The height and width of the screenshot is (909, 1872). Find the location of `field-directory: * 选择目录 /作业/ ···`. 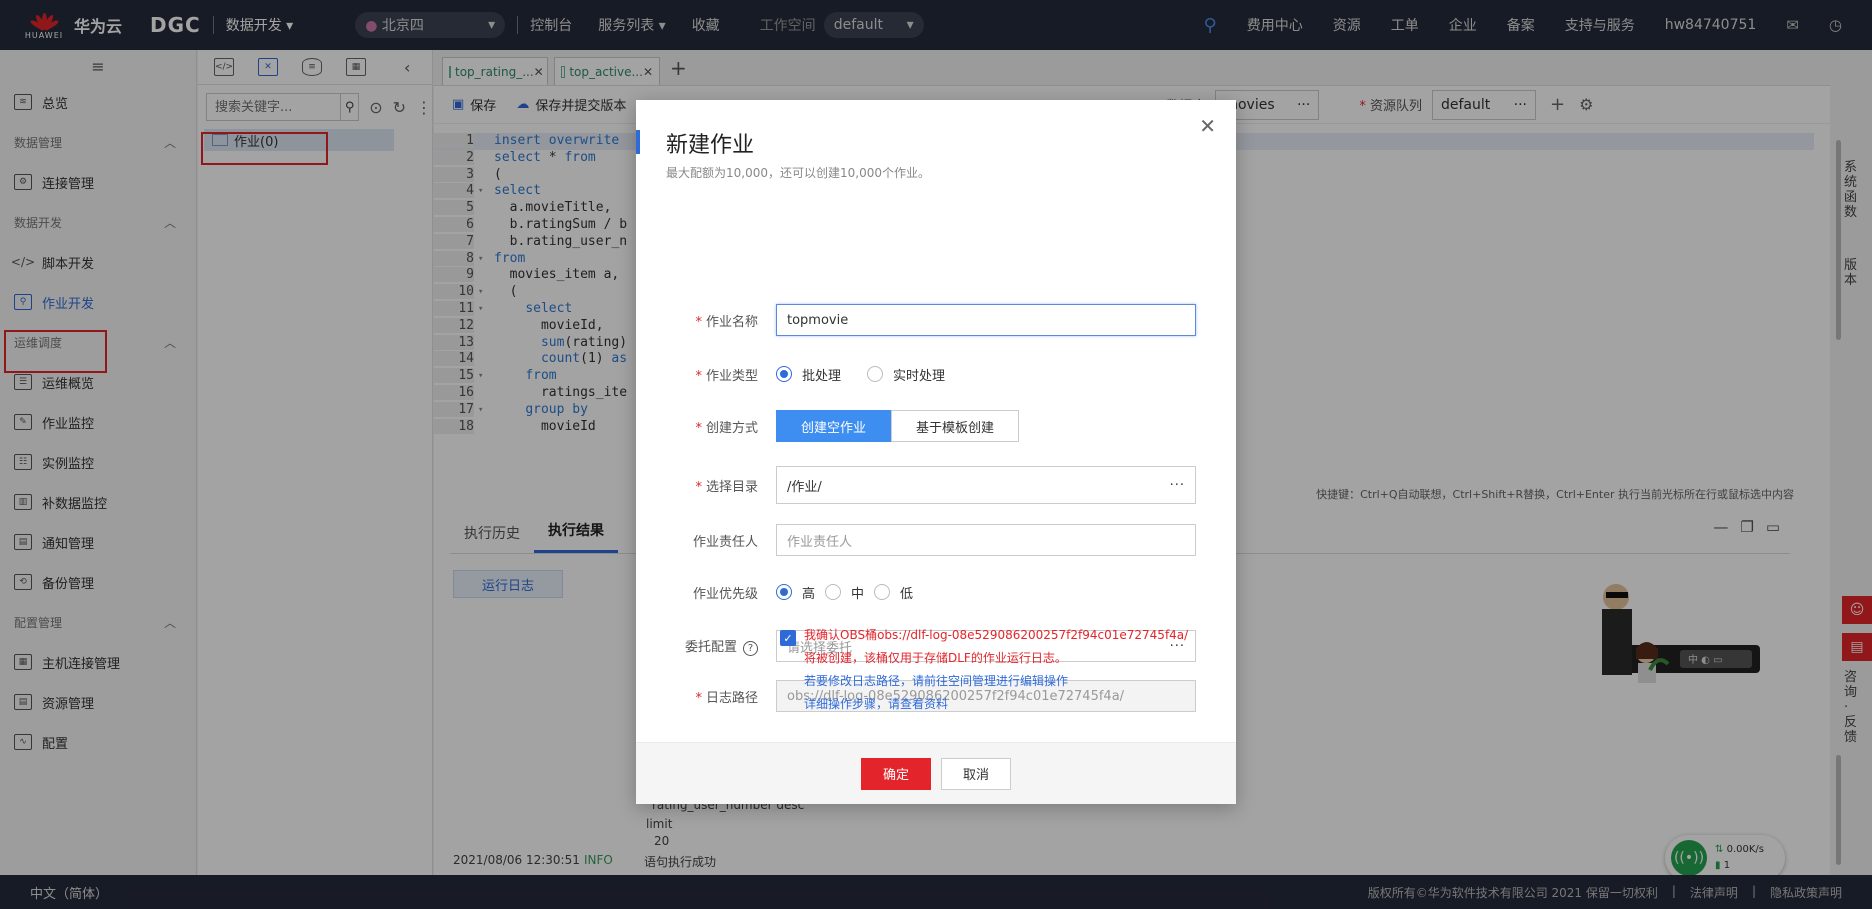

field-directory: * 选择目录 /作业/ ··· is located at coordinates (936, 485).